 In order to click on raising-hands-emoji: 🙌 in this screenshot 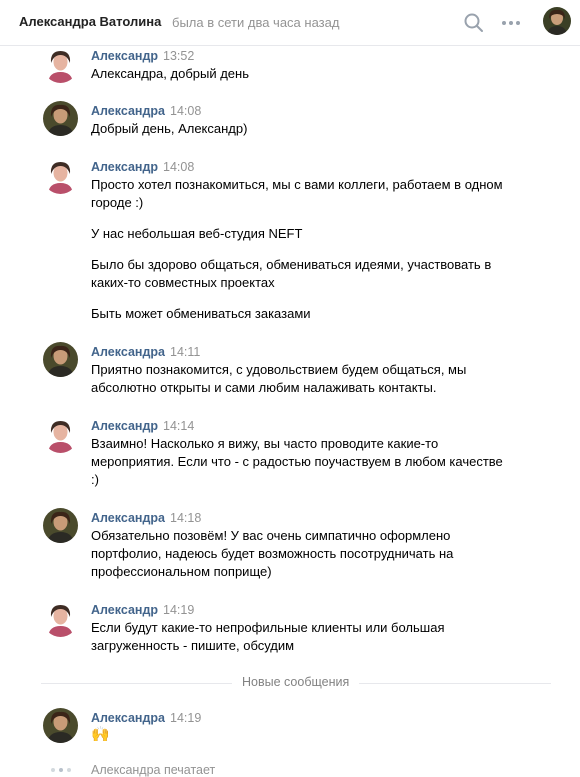, I will do `click(100, 734)`.